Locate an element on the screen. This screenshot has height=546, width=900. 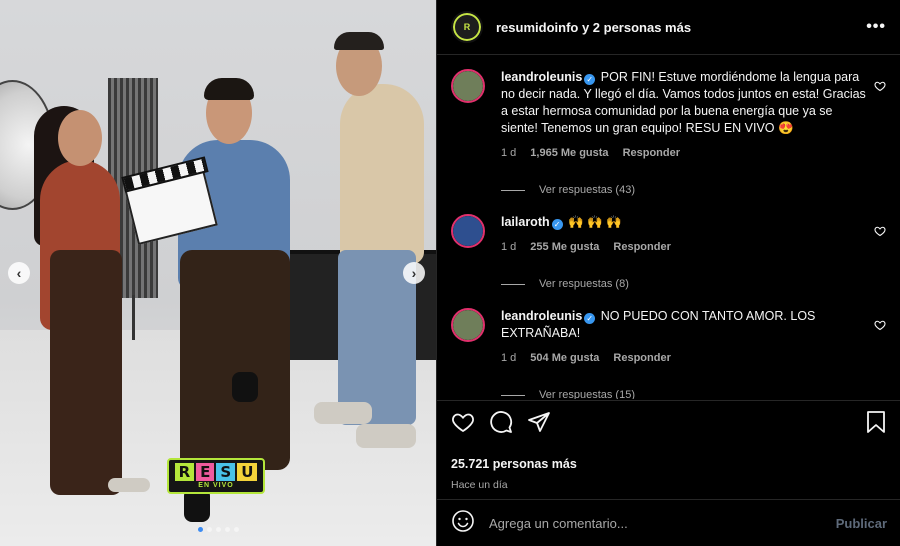
comment-likes: 504 Me gusta is located at coordinates (564, 358).